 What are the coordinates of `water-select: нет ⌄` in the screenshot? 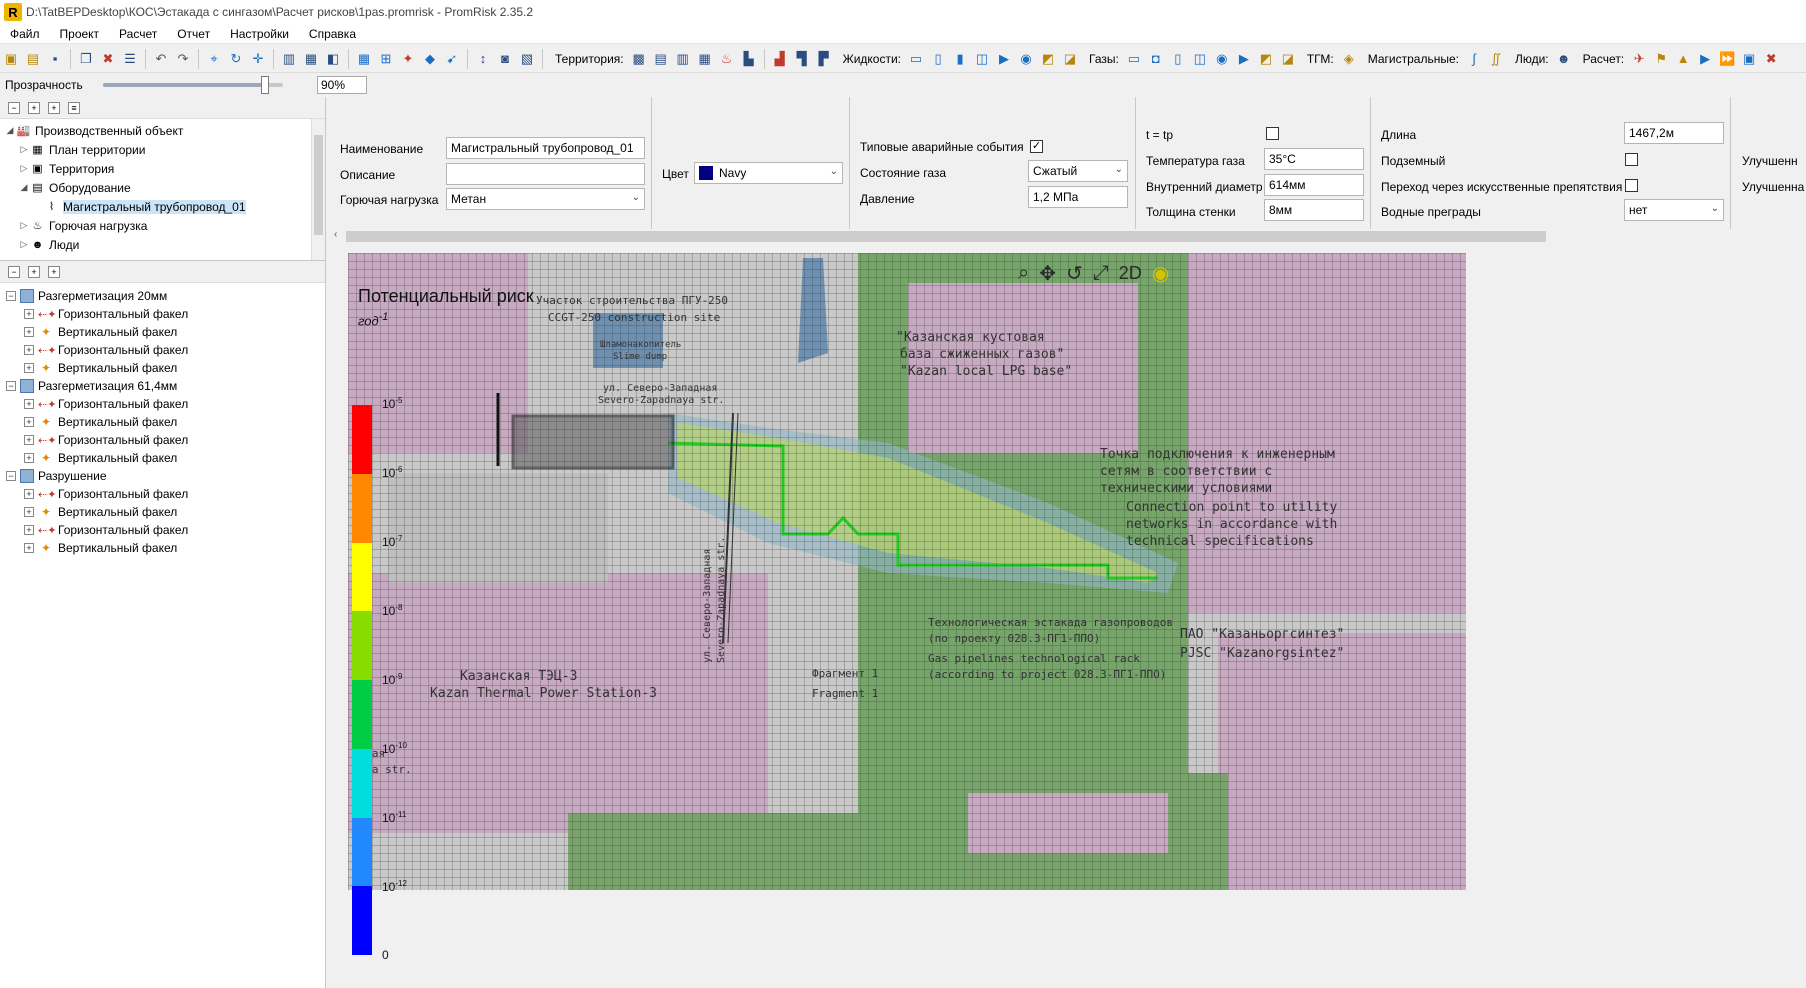 It's located at (1674, 210).